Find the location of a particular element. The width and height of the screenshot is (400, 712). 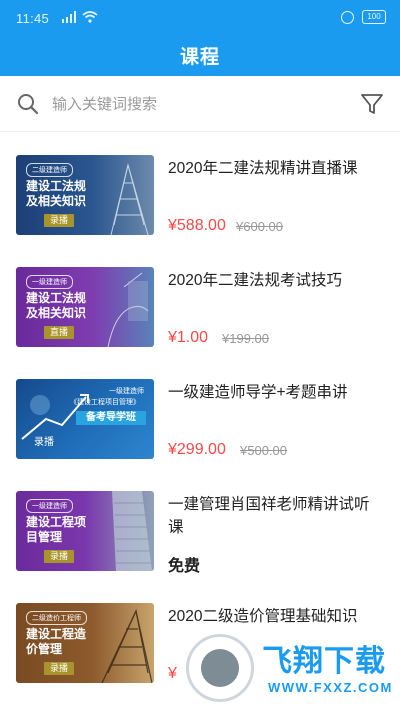

wifi-icon is located at coordinates (90, 17).